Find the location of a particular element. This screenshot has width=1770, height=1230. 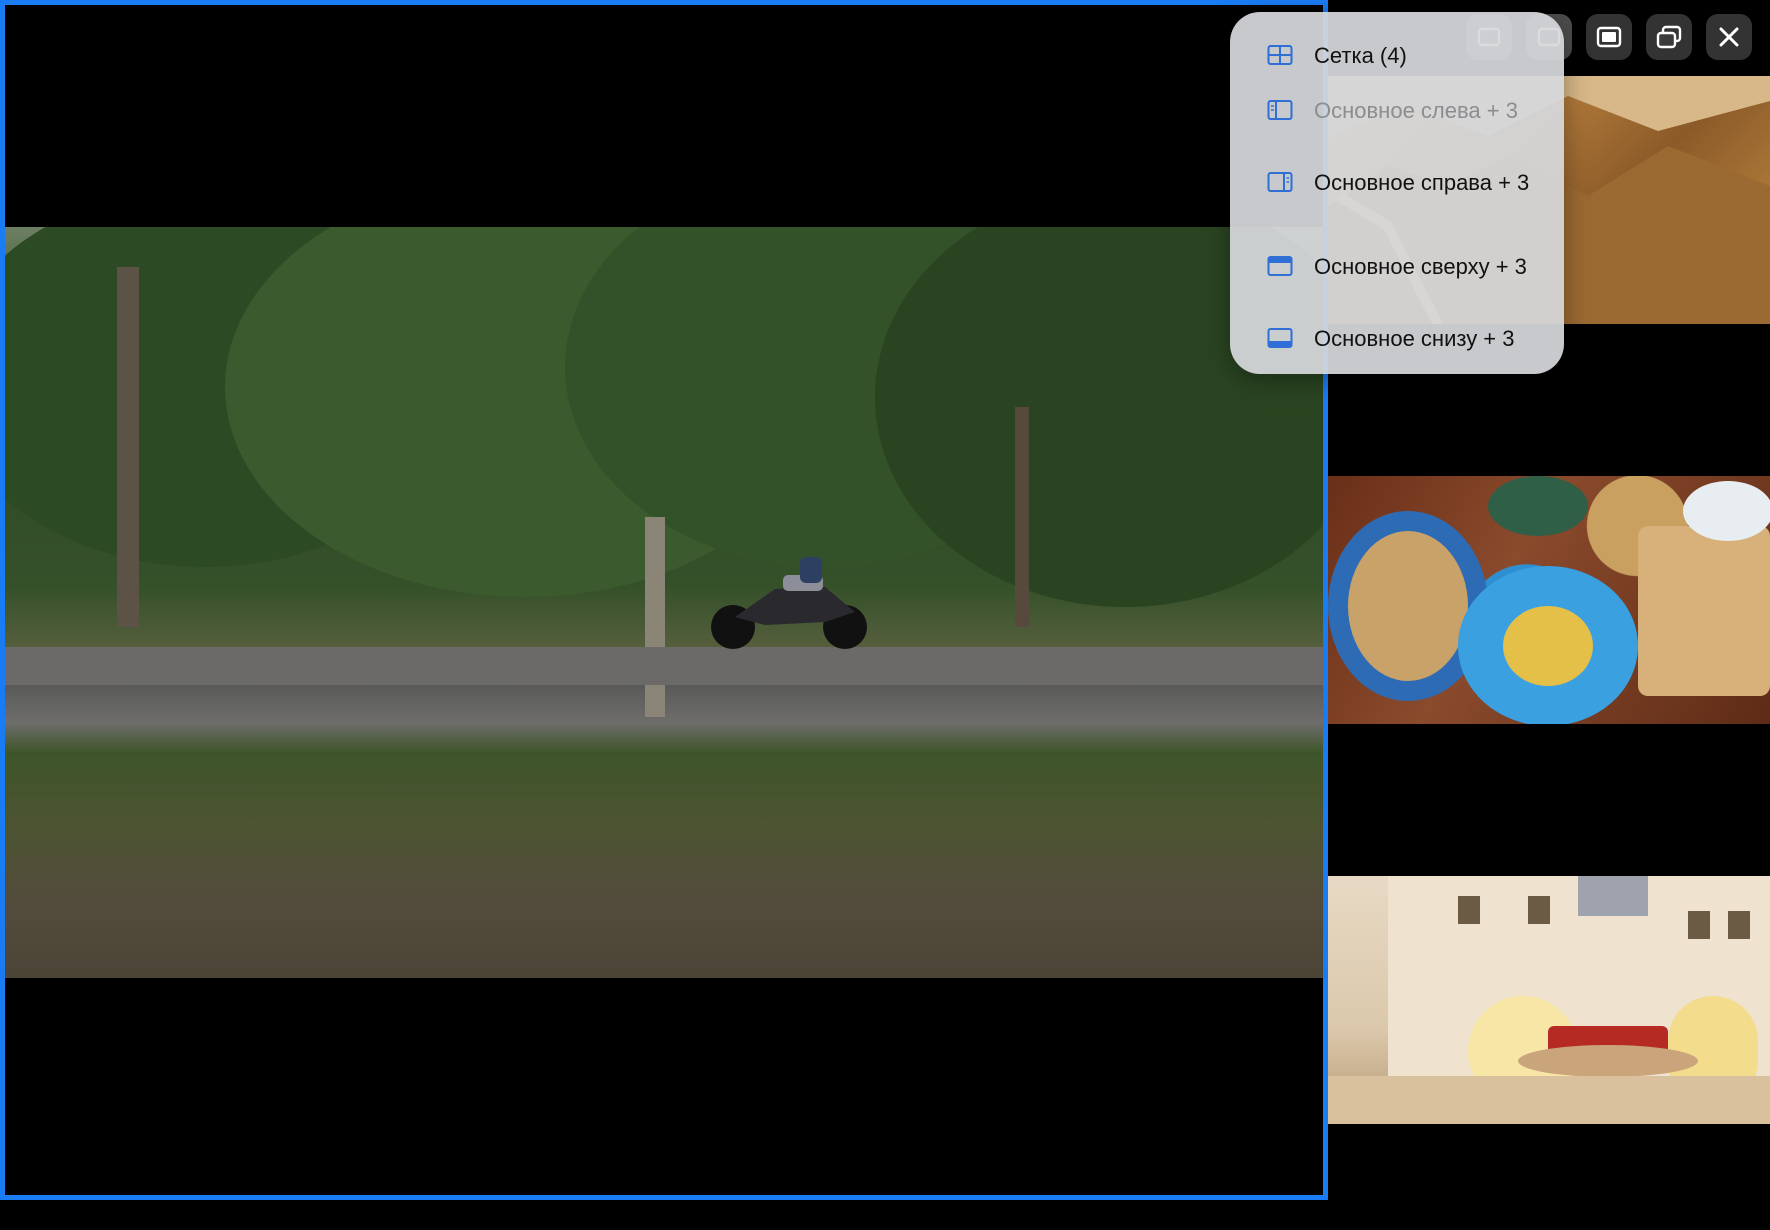

picture-in-picture-icon is located at coordinates (1669, 37).